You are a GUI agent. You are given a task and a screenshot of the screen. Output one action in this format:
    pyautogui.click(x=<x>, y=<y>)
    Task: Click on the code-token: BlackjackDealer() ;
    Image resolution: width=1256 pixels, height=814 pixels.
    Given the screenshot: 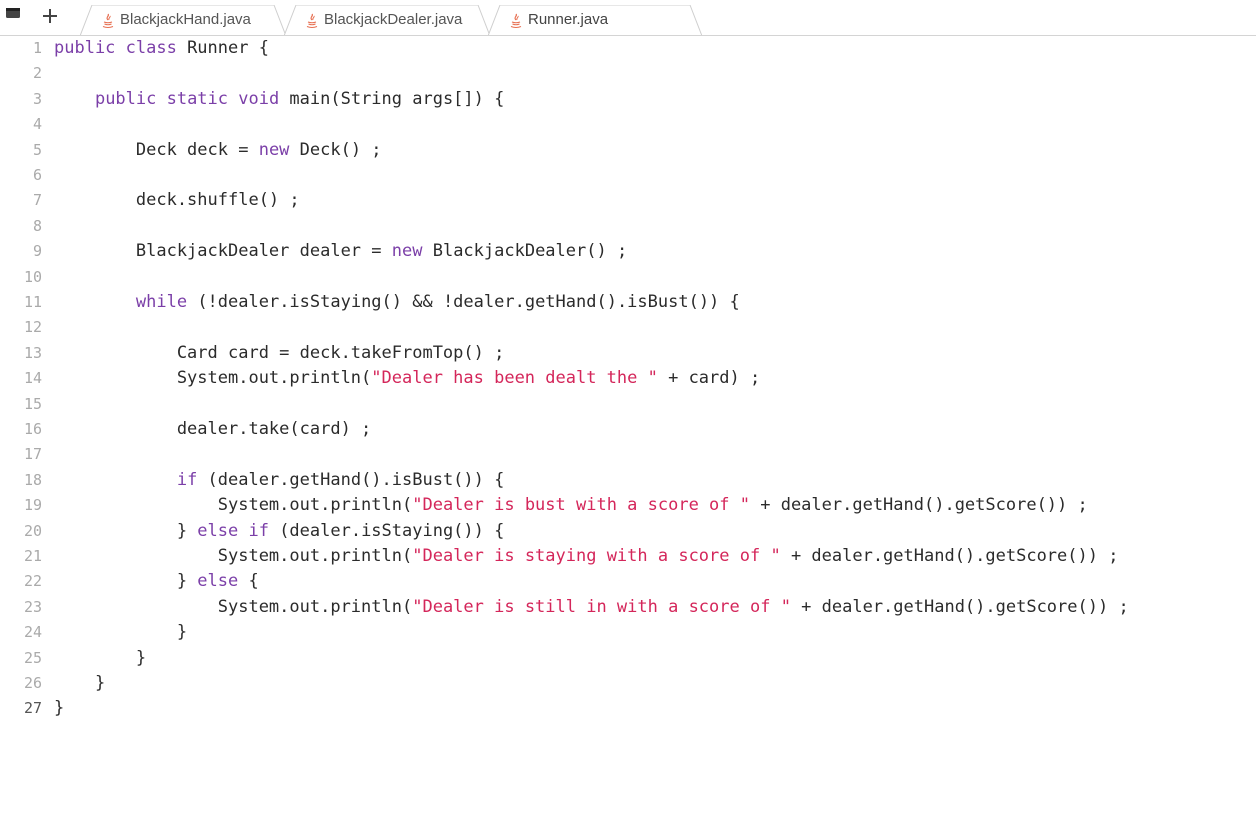 What is the action you would take?
    pyautogui.click(x=525, y=251)
    